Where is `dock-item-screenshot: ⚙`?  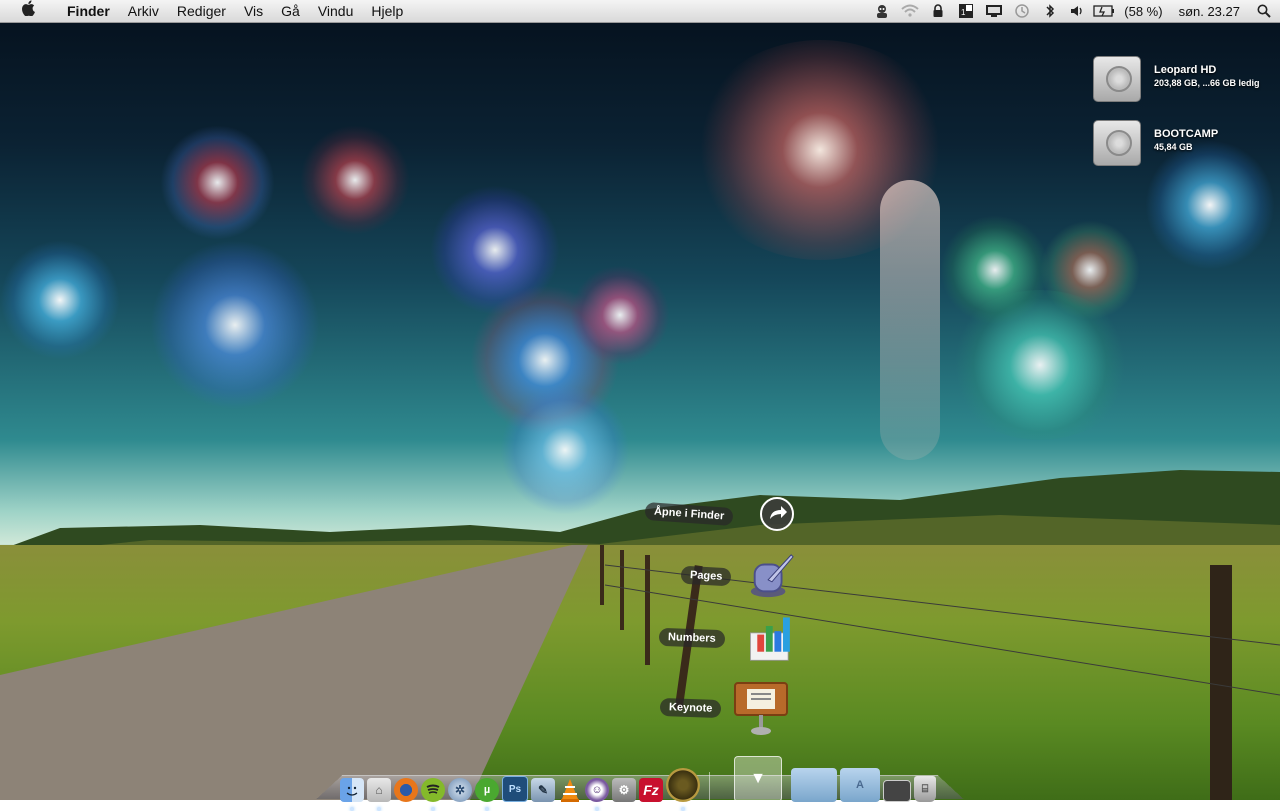
dock-item-screenshot: ⚙ is located at coordinates (624, 790).